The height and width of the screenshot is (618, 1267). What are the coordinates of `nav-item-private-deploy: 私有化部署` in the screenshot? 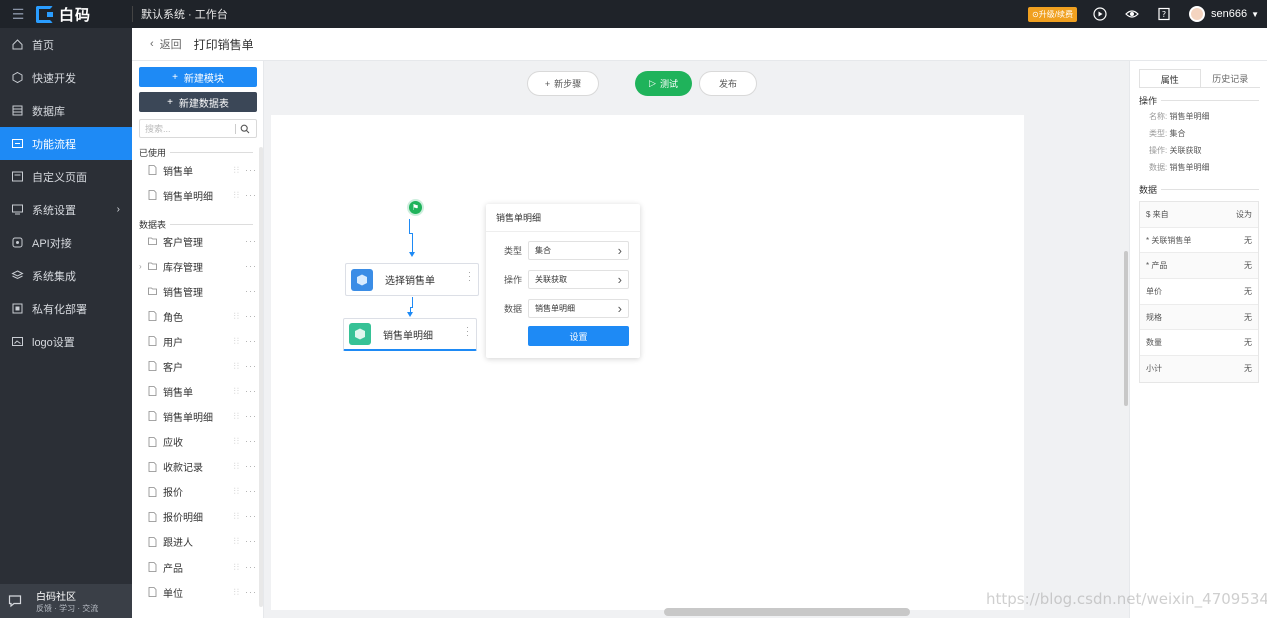 It's located at (66, 308).